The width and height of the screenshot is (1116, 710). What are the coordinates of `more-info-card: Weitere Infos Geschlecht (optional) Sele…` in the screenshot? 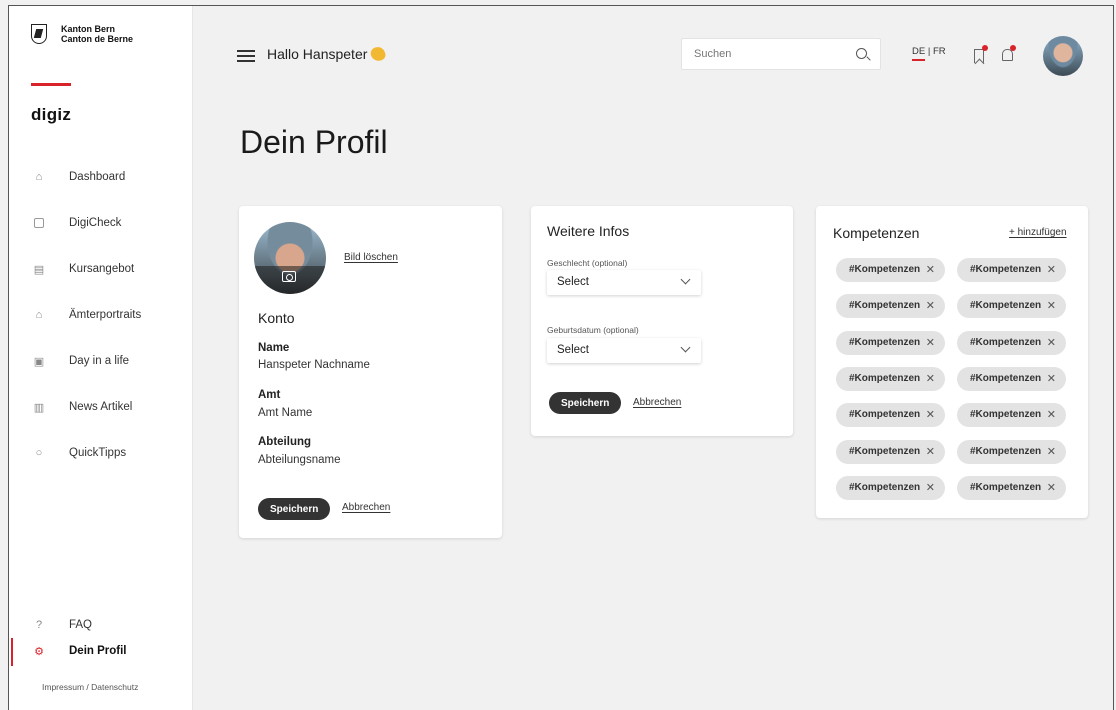 It's located at (662, 321).